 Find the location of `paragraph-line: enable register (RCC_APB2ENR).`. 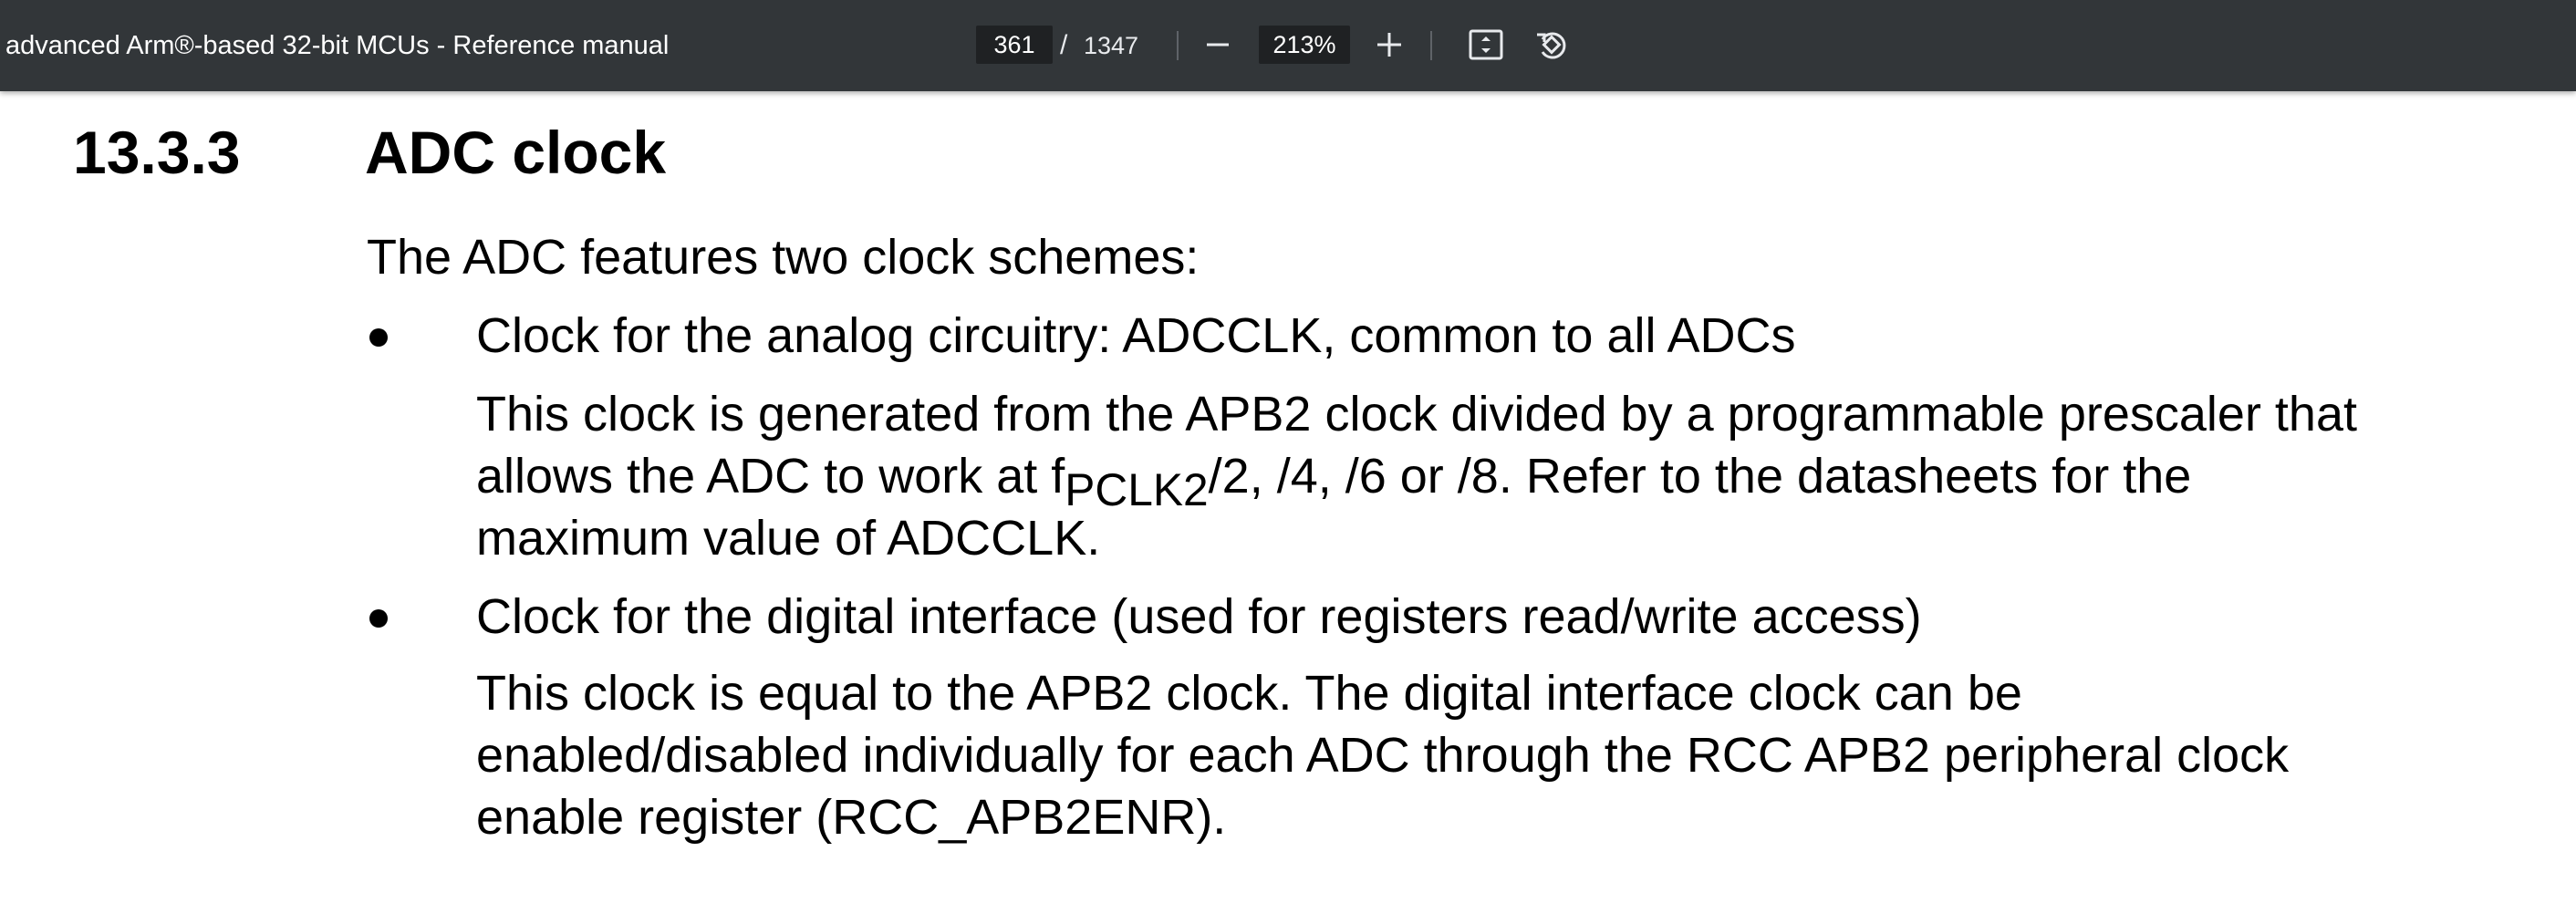

paragraph-line: enable register (RCC_APB2ENR). is located at coordinates (851, 818).